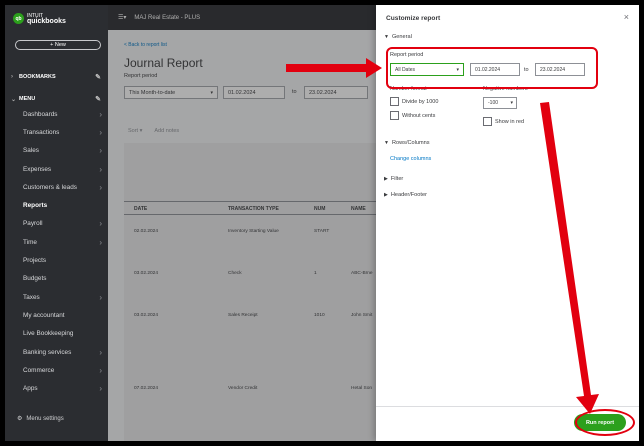 The width and height of the screenshot is (644, 446). I want to click on run-report-highlight, so click(605, 422).